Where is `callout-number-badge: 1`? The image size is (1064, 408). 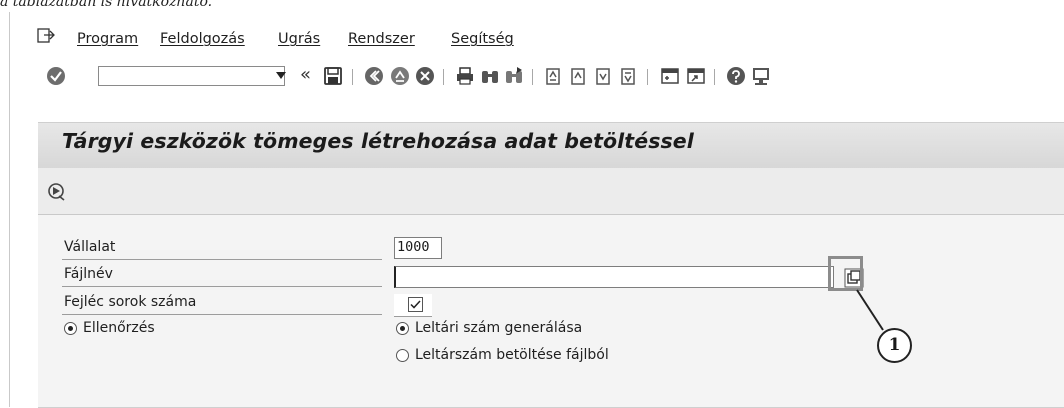 callout-number-badge: 1 is located at coordinates (894, 345).